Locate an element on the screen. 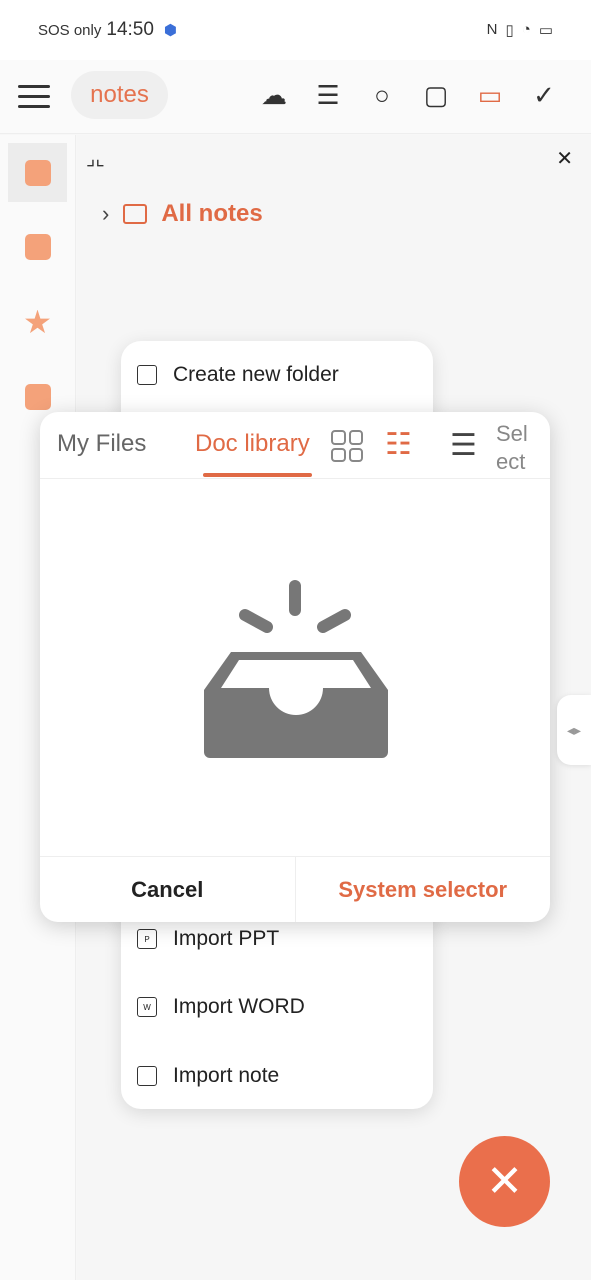 The image size is (591, 1280). battery-icon: ▭ is located at coordinates (545, 30).